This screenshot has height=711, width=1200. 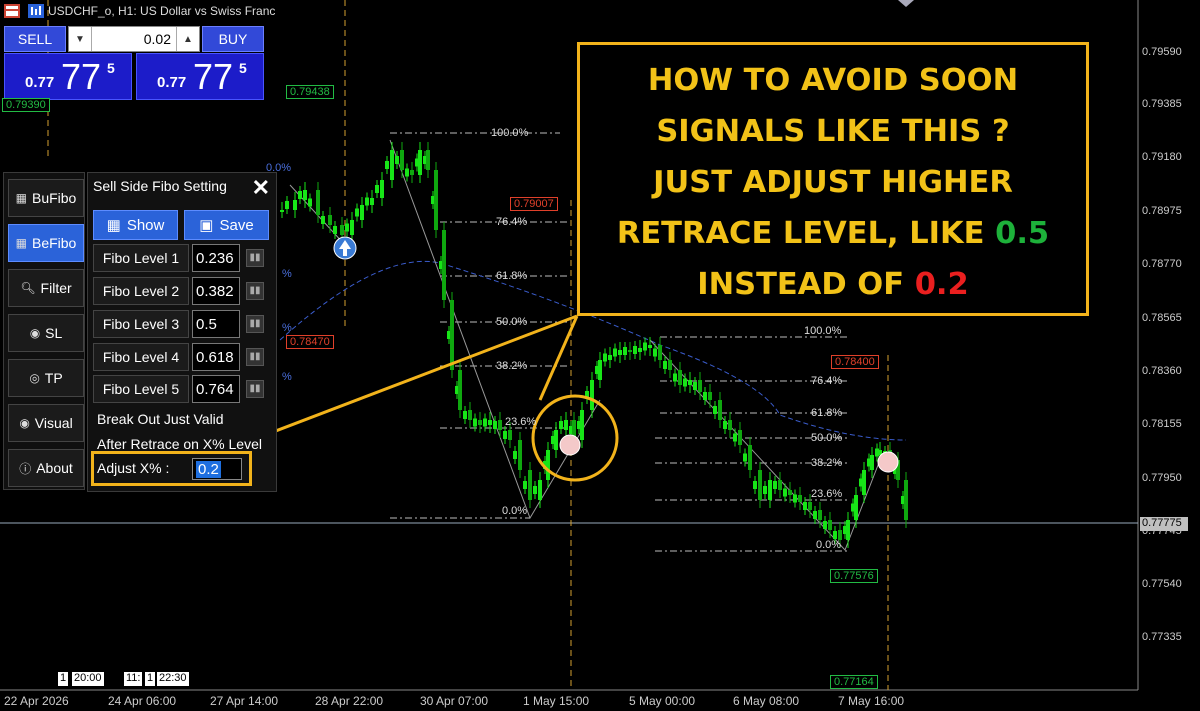 I want to click on befibo-button: ▦ BeFibo, so click(x=46, y=243).